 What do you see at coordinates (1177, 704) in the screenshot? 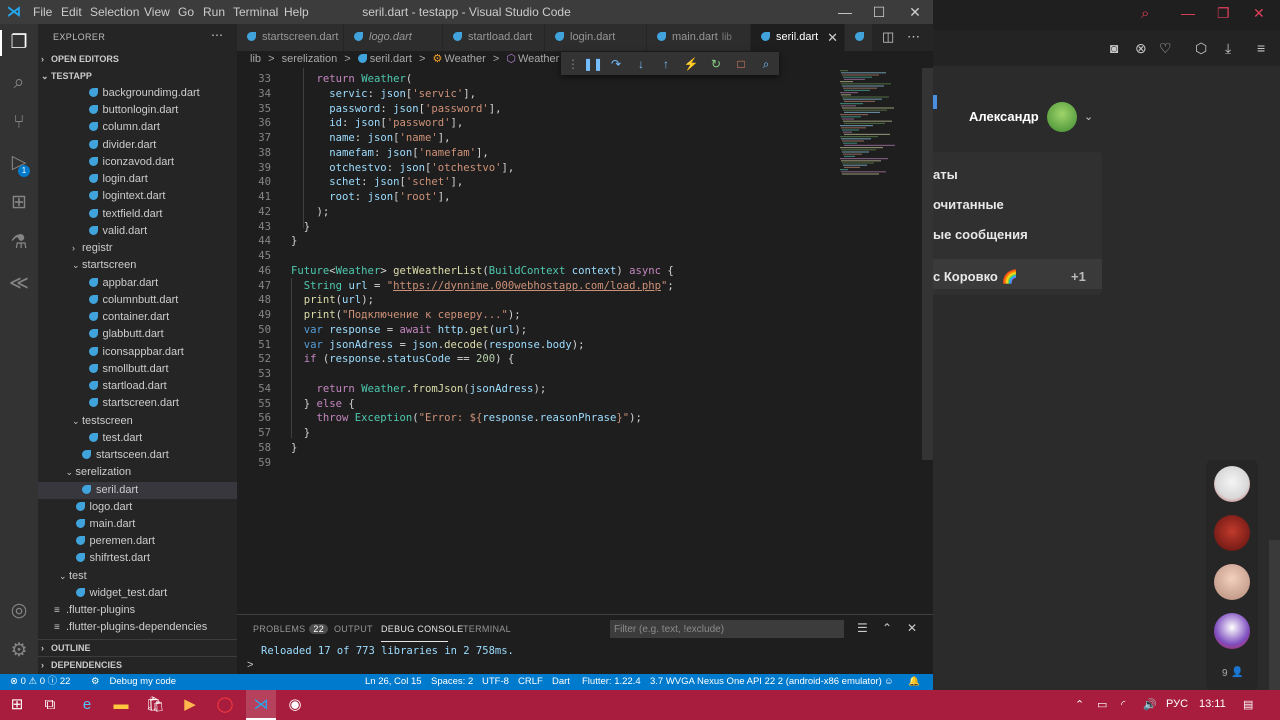
I see `keyboard-language: РУС` at bounding box center [1177, 704].